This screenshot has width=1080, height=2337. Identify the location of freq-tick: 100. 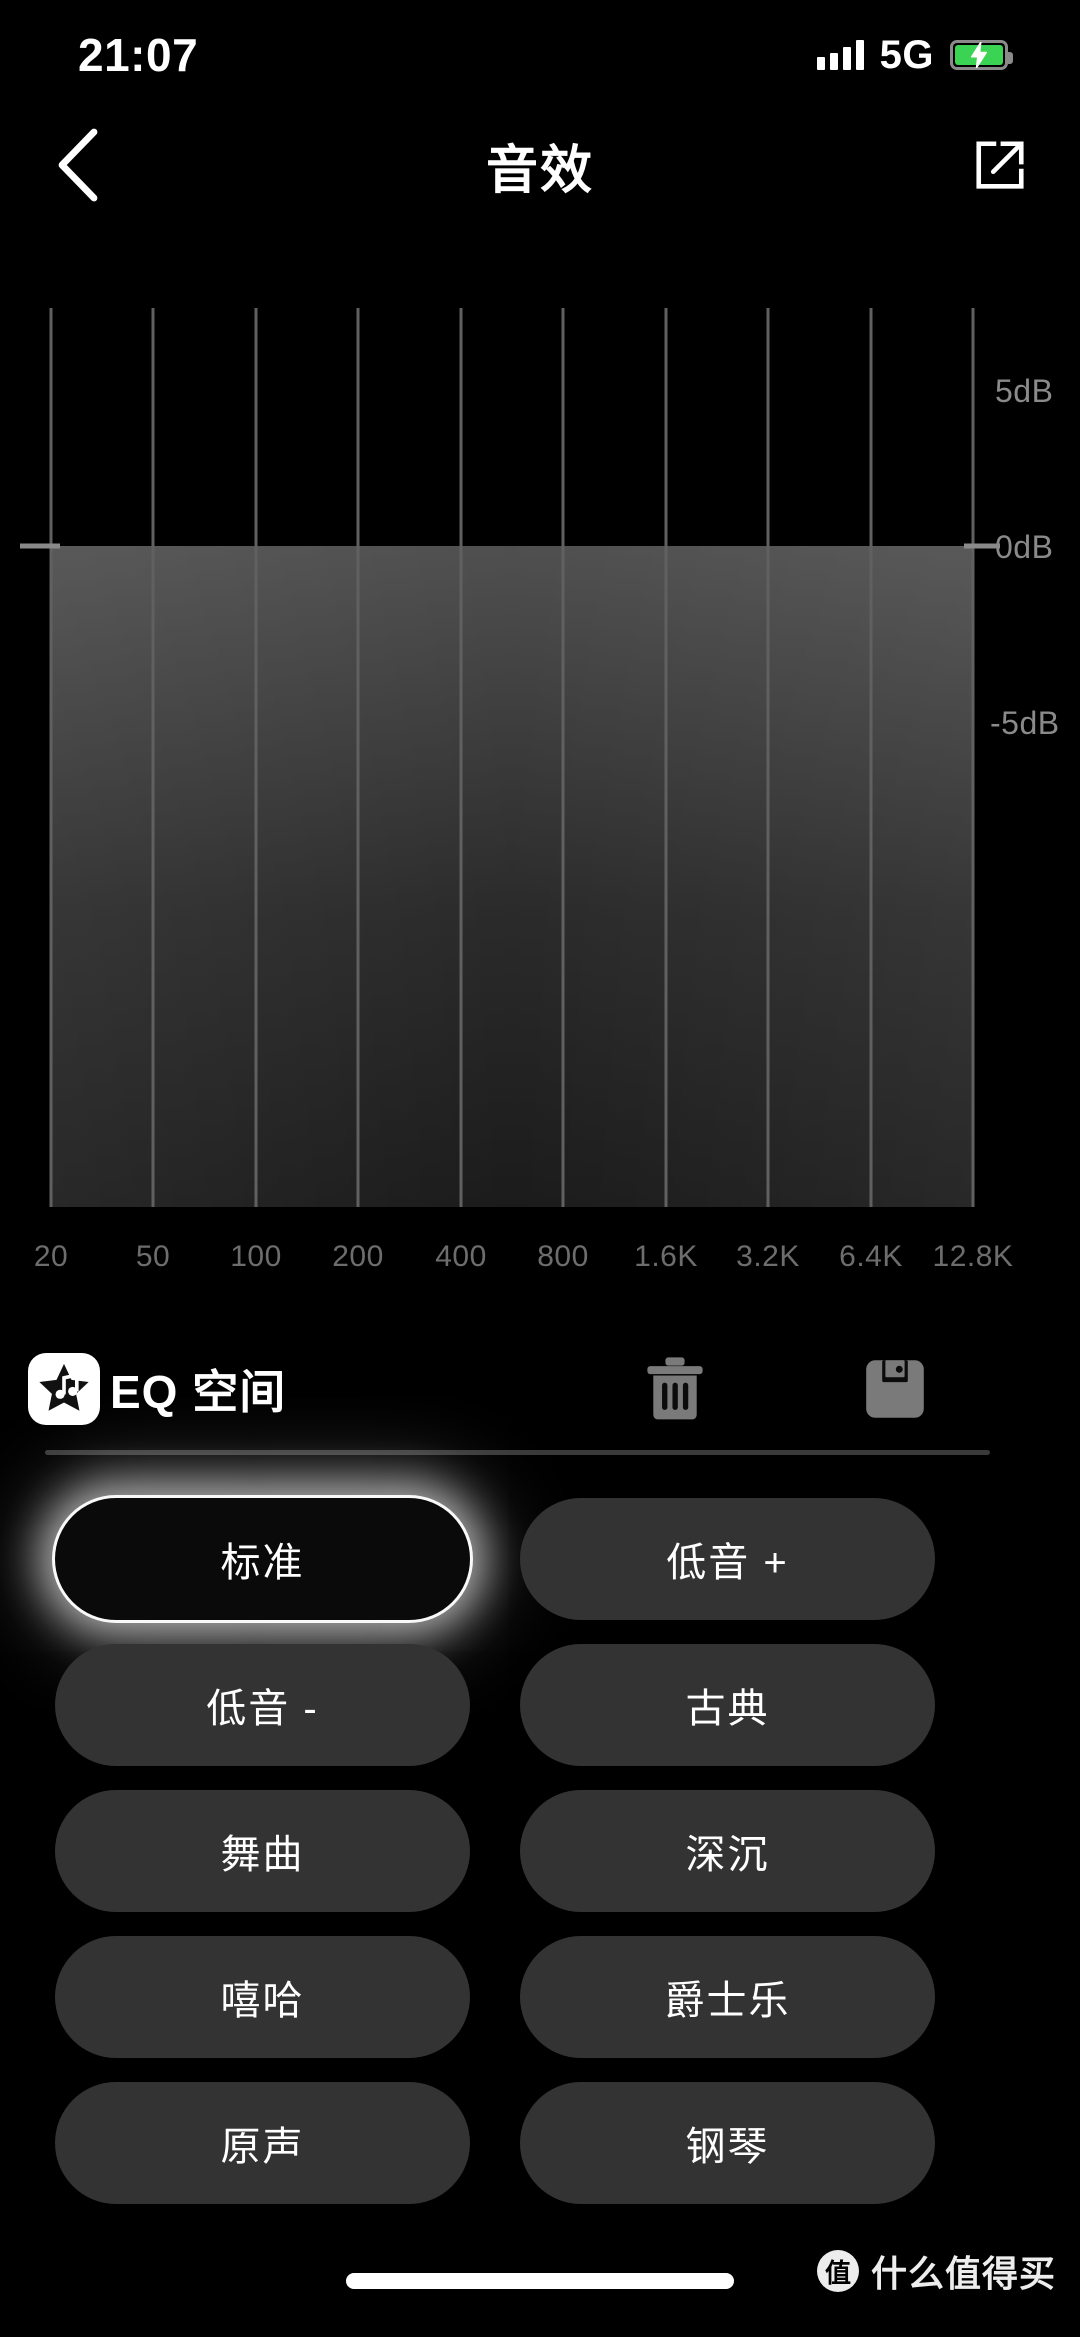
(256, 1256).